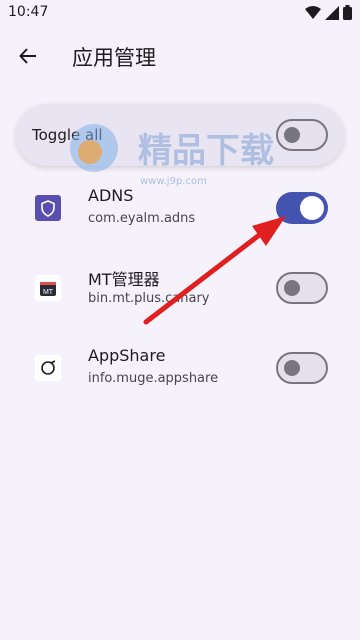 This screenshot has height=640, width=360. What do you see at coordinates (48, 208) in the screenshot?
I see `shield-icon` at bounding box center [48, 208].